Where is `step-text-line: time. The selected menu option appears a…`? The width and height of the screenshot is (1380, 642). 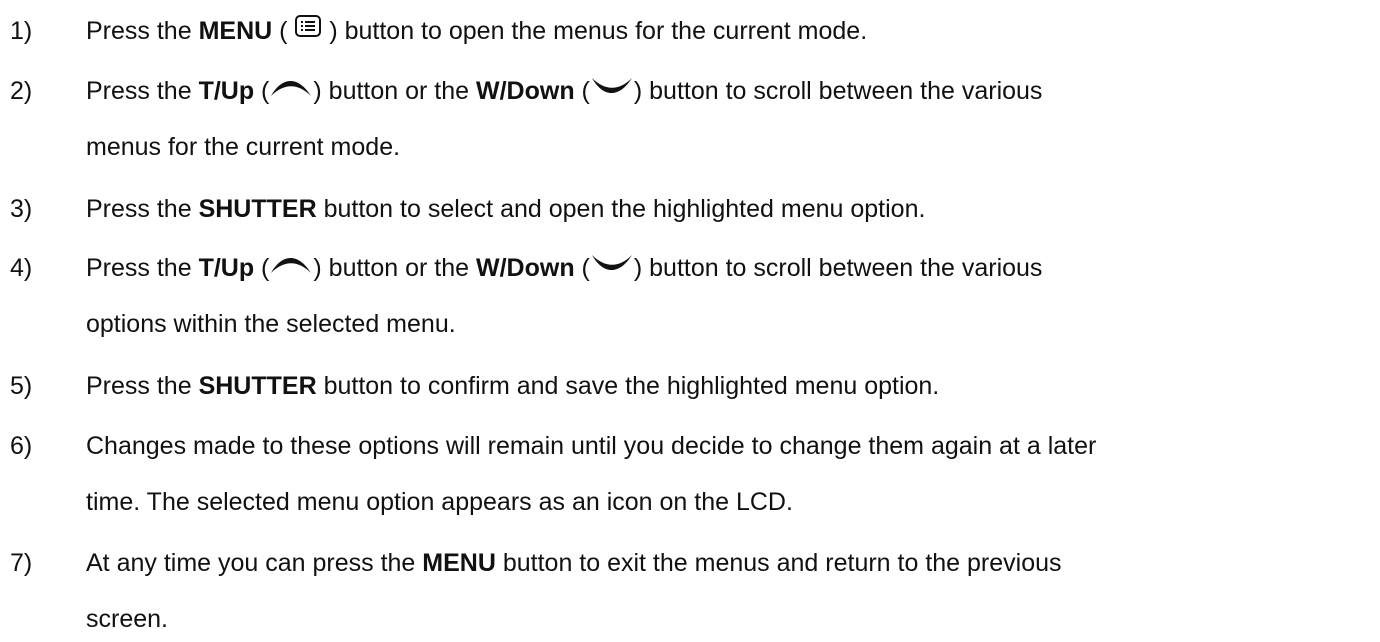 step-text-line: time. The selected menu option appears a… is located at coordinates (439, 502).